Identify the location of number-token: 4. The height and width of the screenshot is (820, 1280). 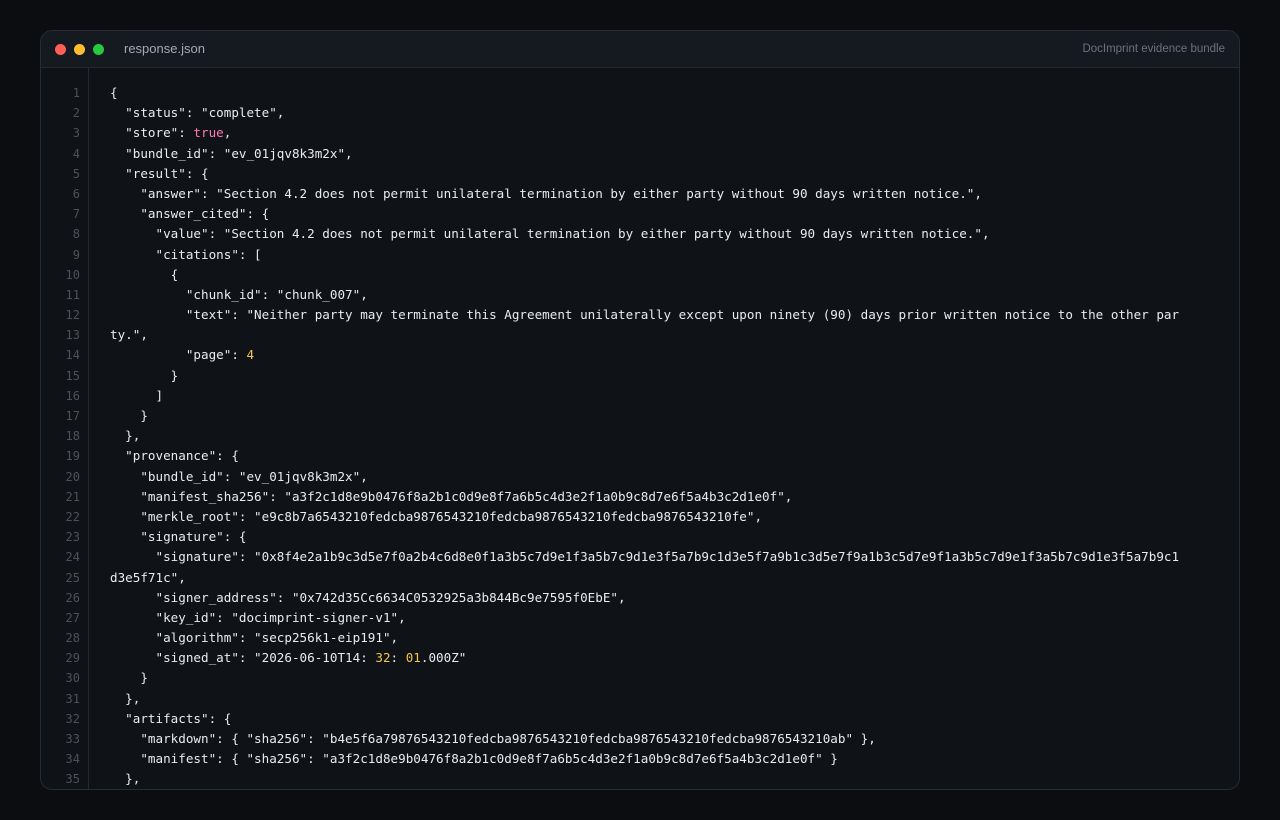
(250, 355).